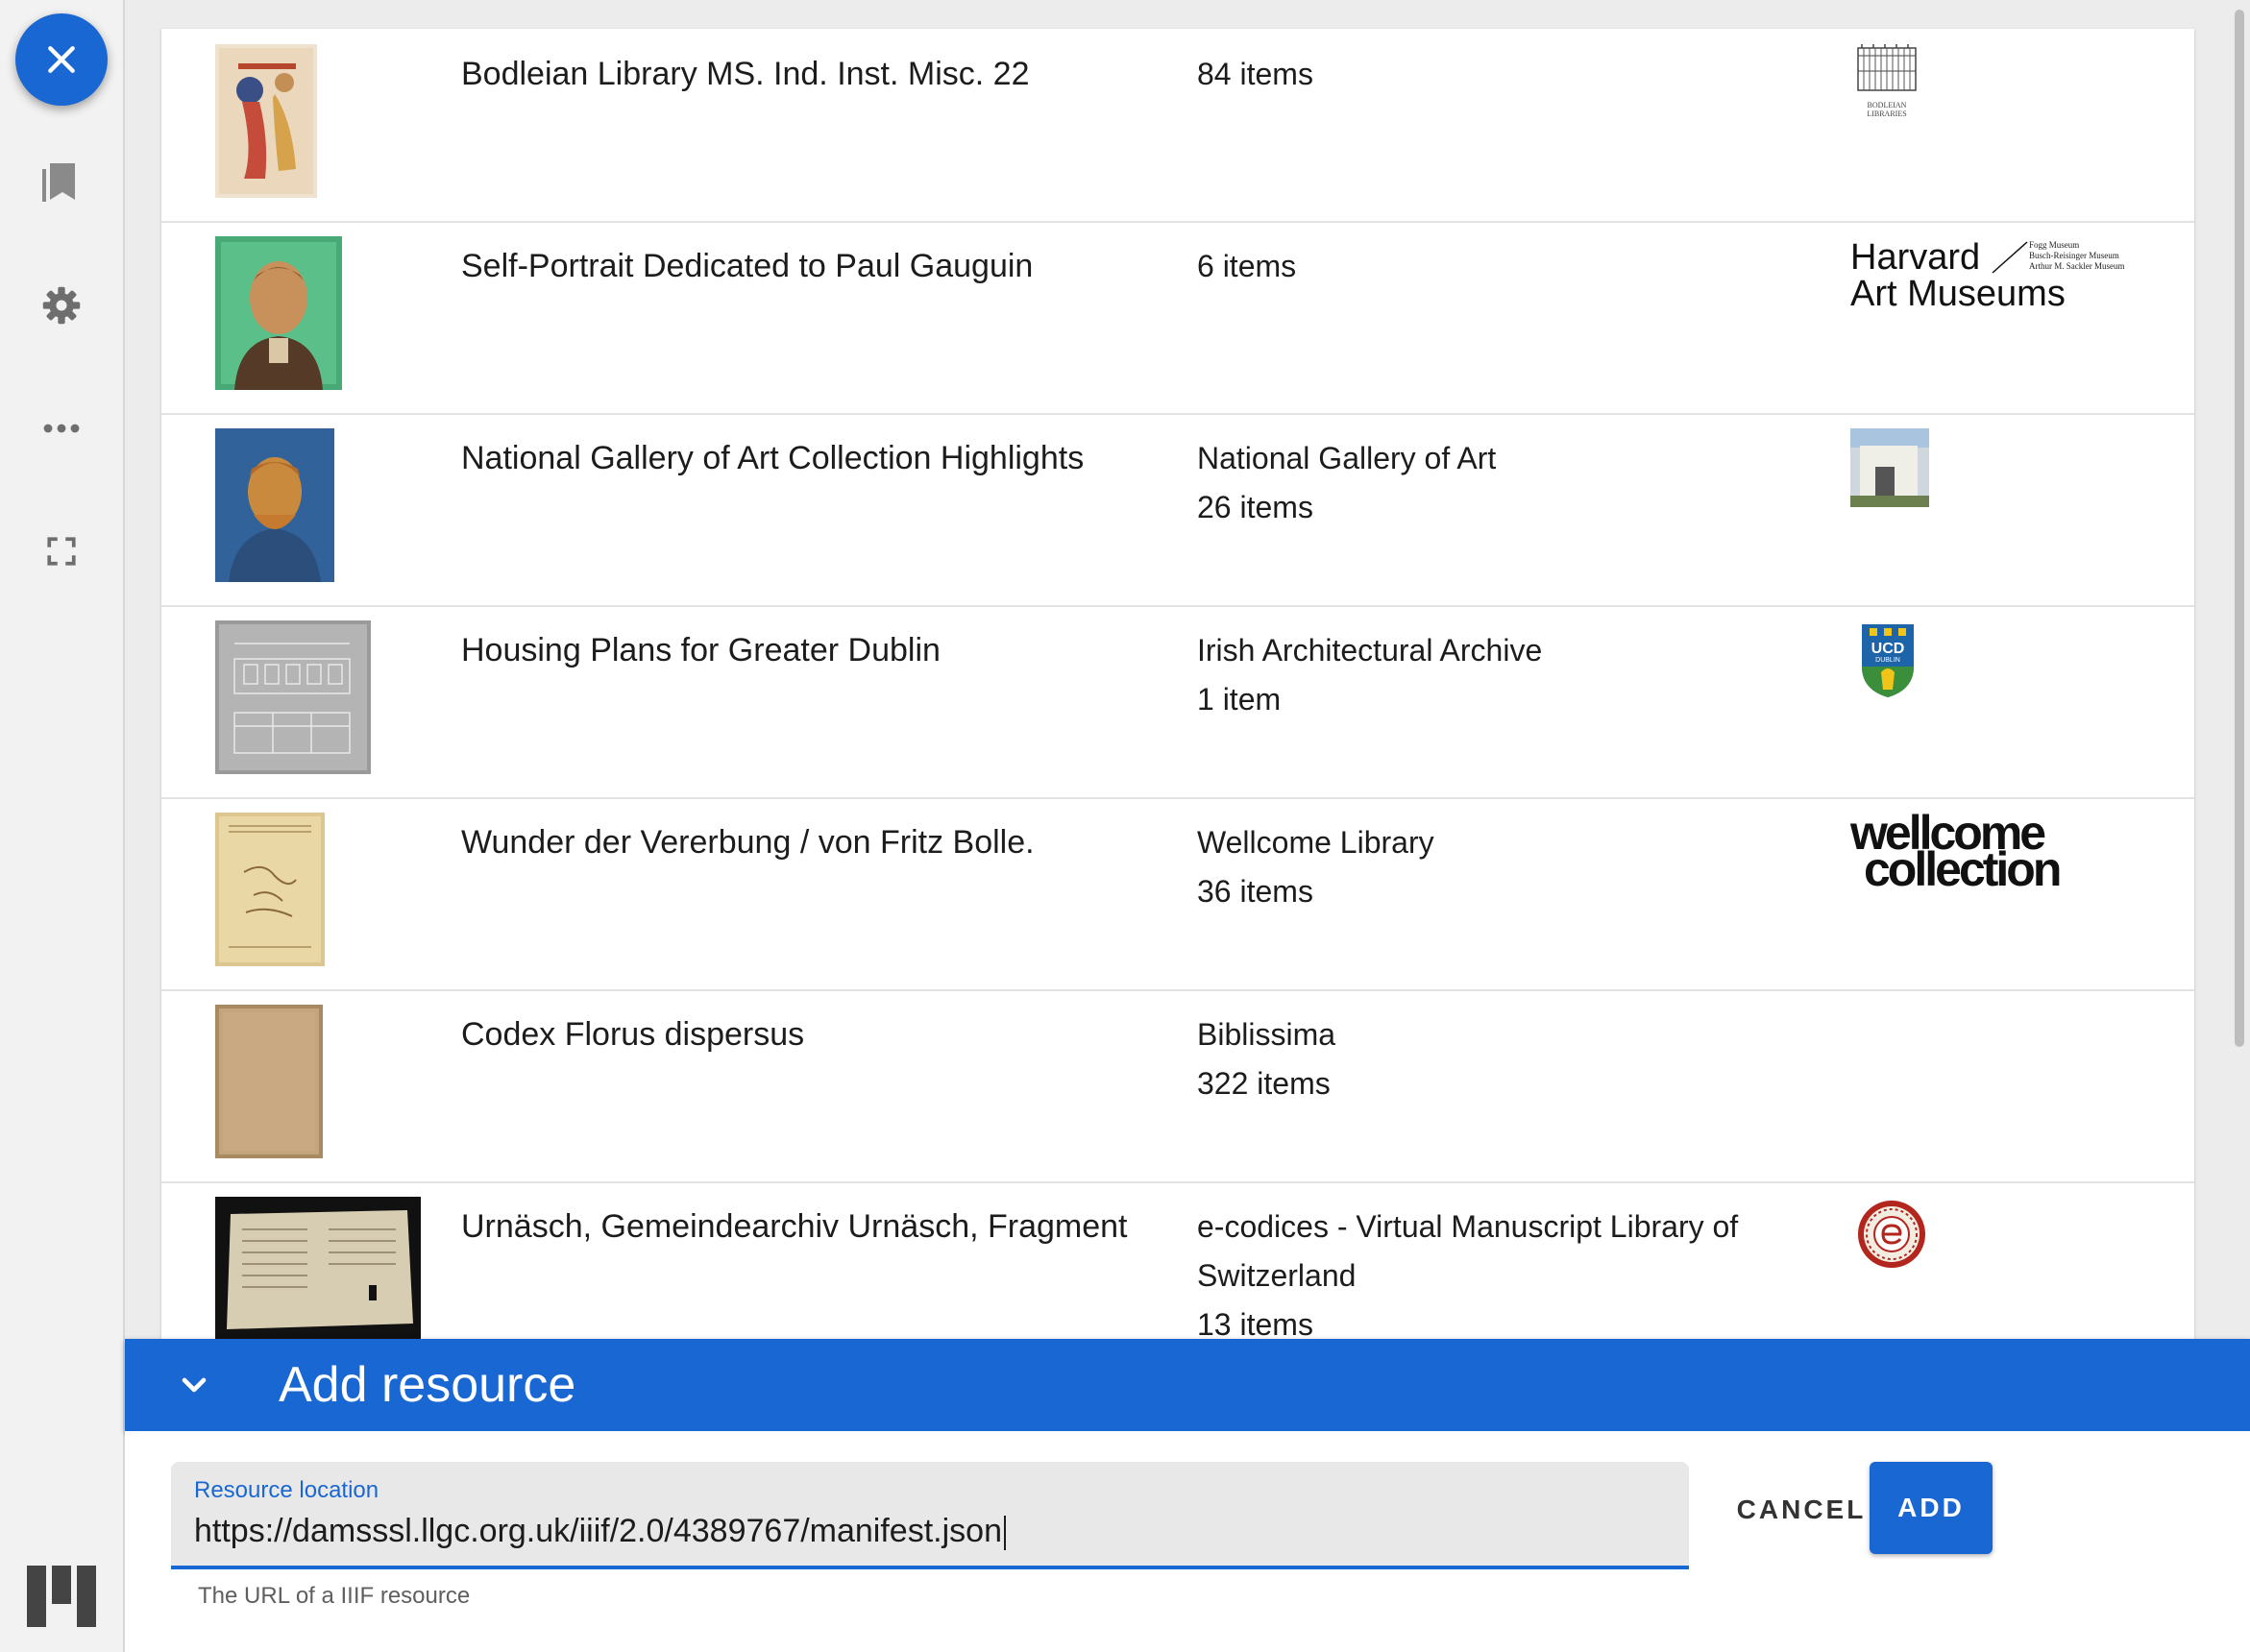 This screenshot has width=2250, height=1652. I want to click on item-count: 322 items, so click(1264, 1083).